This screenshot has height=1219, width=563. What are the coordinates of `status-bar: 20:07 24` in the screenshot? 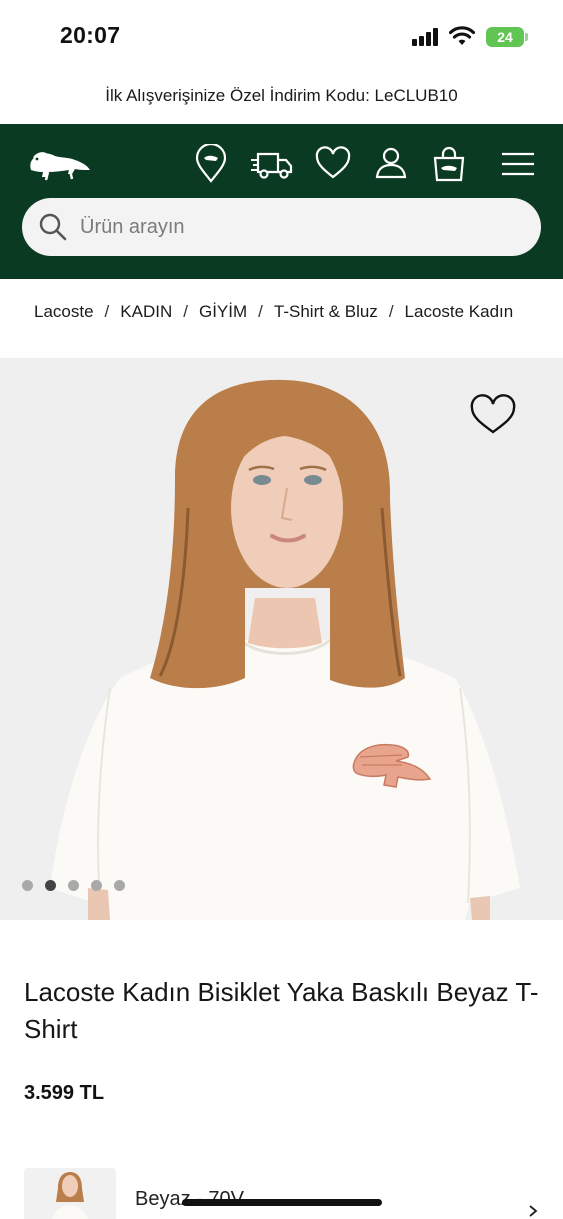 It's located at (281, 36).